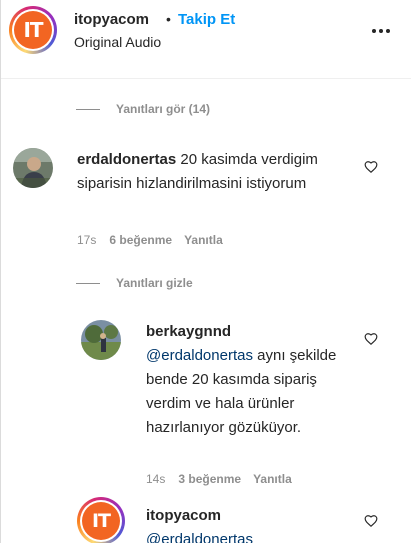 This screenshot has height=543, width=411. What do you see at coordinates (206, 39) in the screenshot?
I see `post-header: IT itopyacom • Takip Et Original Audio` at bounding box center [206, 39].